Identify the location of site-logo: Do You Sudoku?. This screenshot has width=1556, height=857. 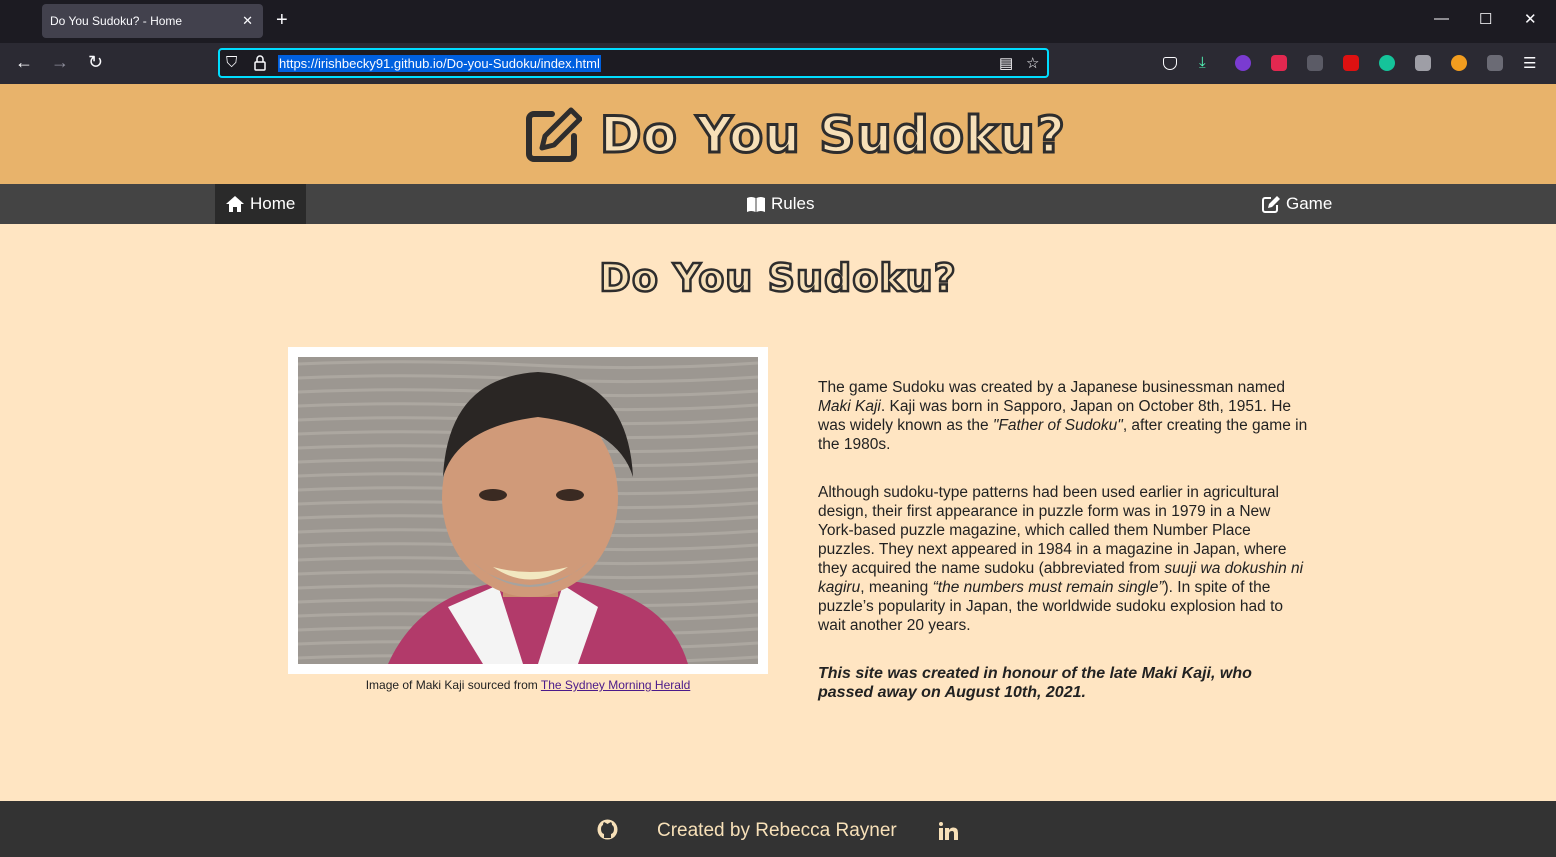
(795, 135).